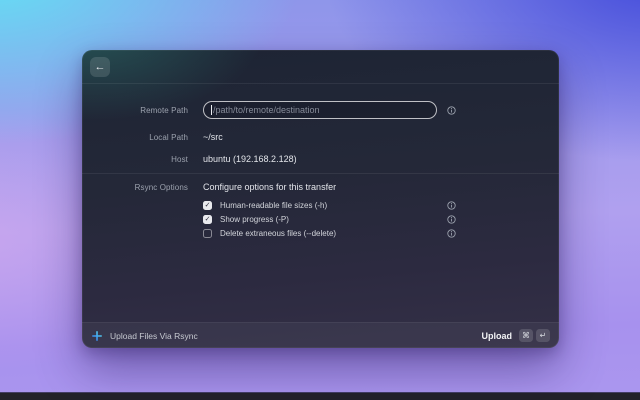 The width and height of the screenshot is (640, 400). I want to click on back-button: ←, so click(100, 67).